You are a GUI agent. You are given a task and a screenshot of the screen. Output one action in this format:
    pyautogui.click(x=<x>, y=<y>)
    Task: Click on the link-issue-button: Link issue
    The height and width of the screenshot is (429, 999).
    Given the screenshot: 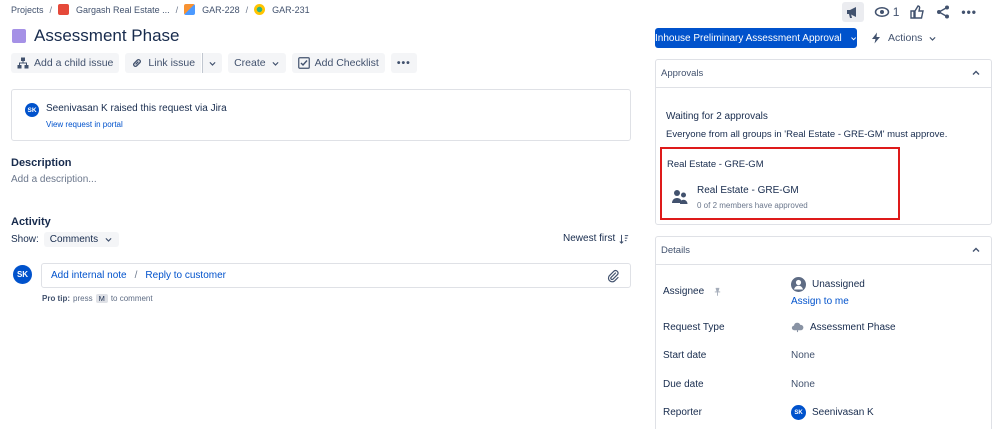 What is the action you would take?
    pyautogui.click(x=163, y=63)
    